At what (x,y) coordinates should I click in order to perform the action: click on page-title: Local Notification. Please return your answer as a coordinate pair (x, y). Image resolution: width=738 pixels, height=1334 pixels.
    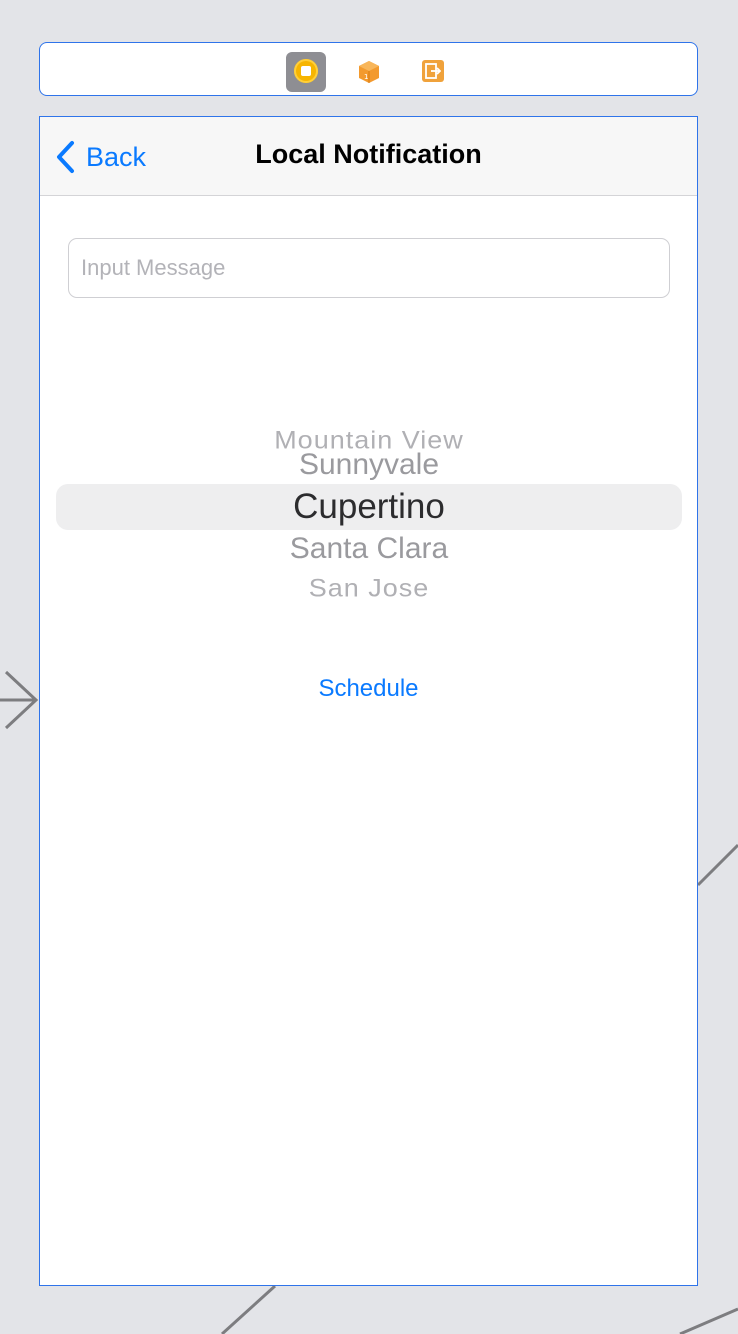
    Looking at the image, I should click on (368, 154).